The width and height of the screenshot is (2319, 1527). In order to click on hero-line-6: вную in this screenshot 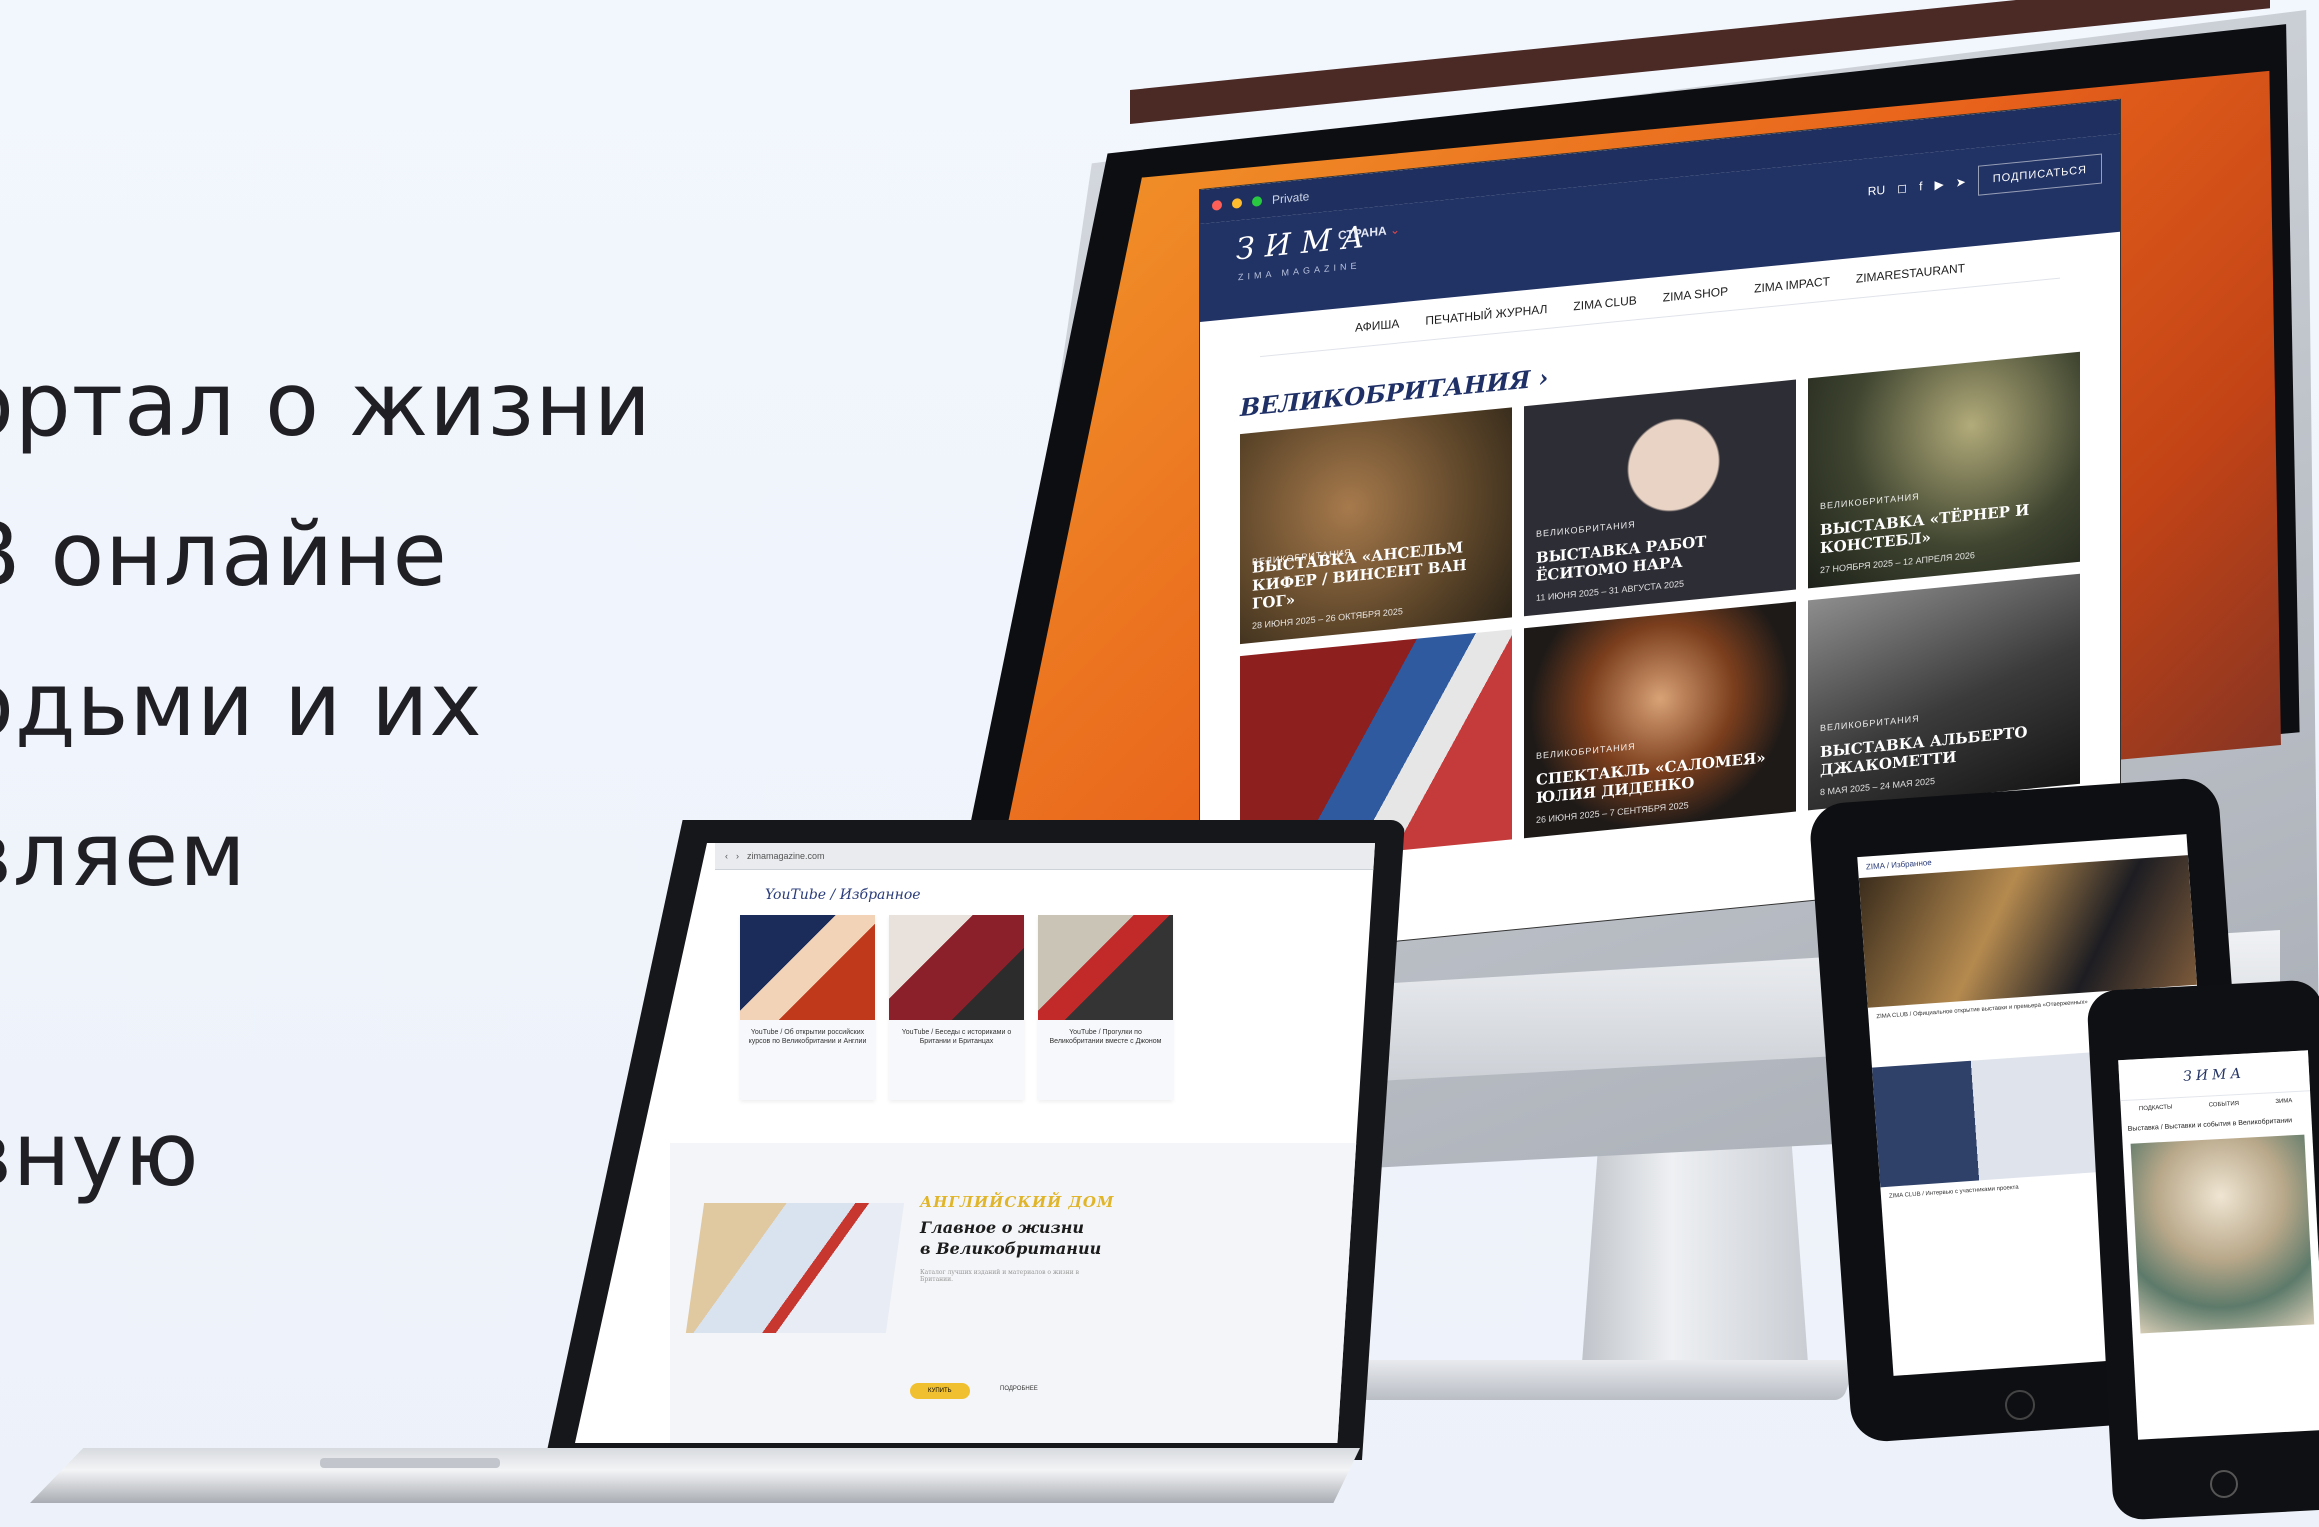, I will do `click(100, 1154)`.